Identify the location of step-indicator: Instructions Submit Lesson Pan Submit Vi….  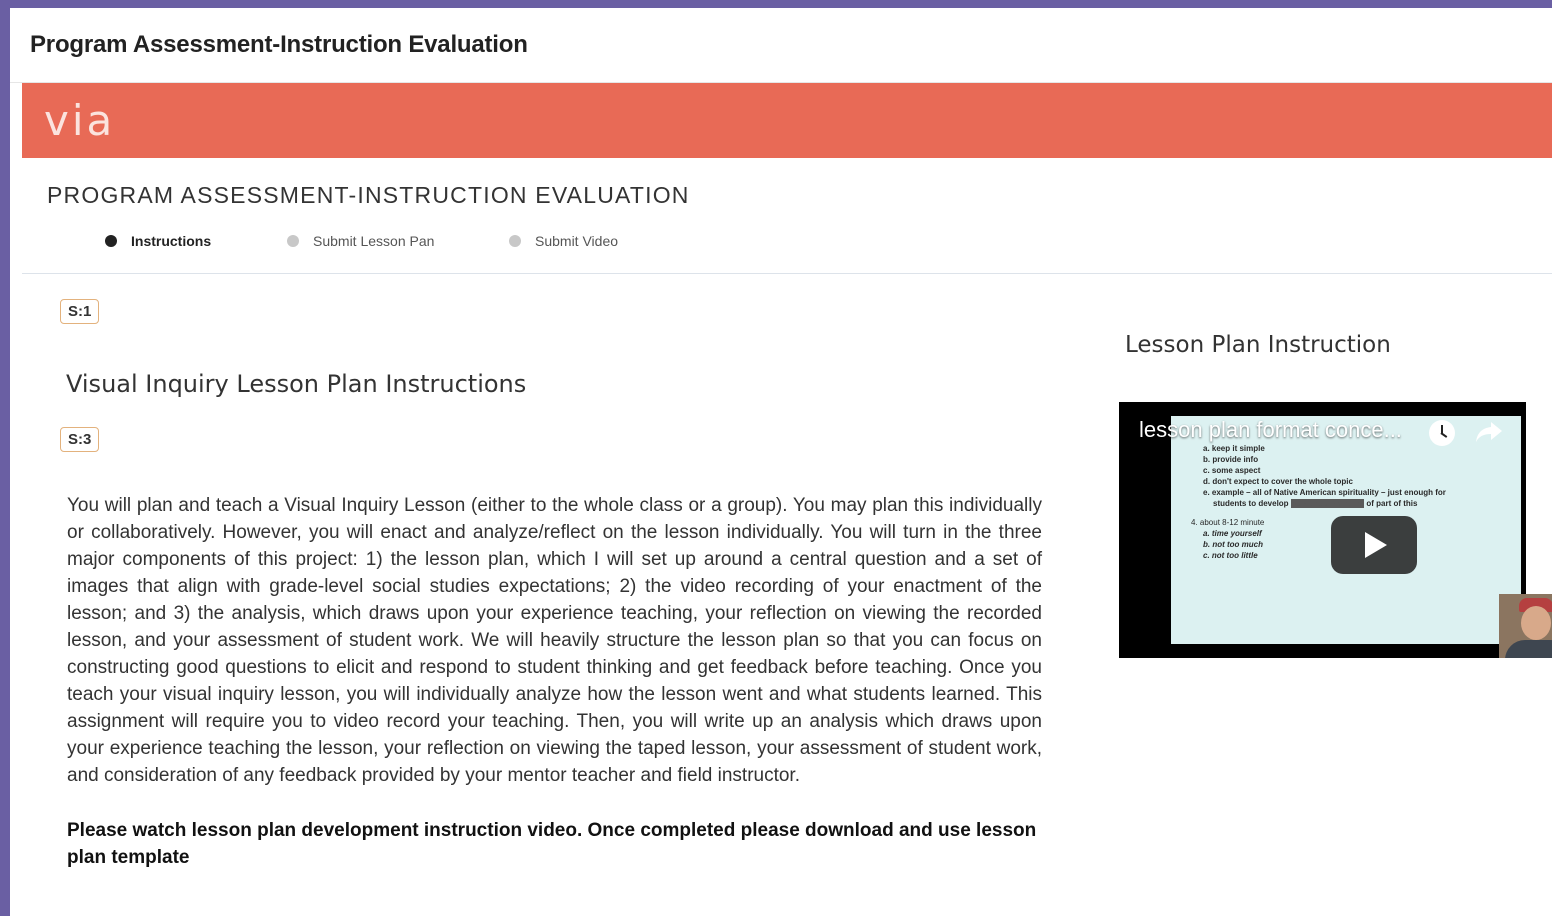
(799, 241).